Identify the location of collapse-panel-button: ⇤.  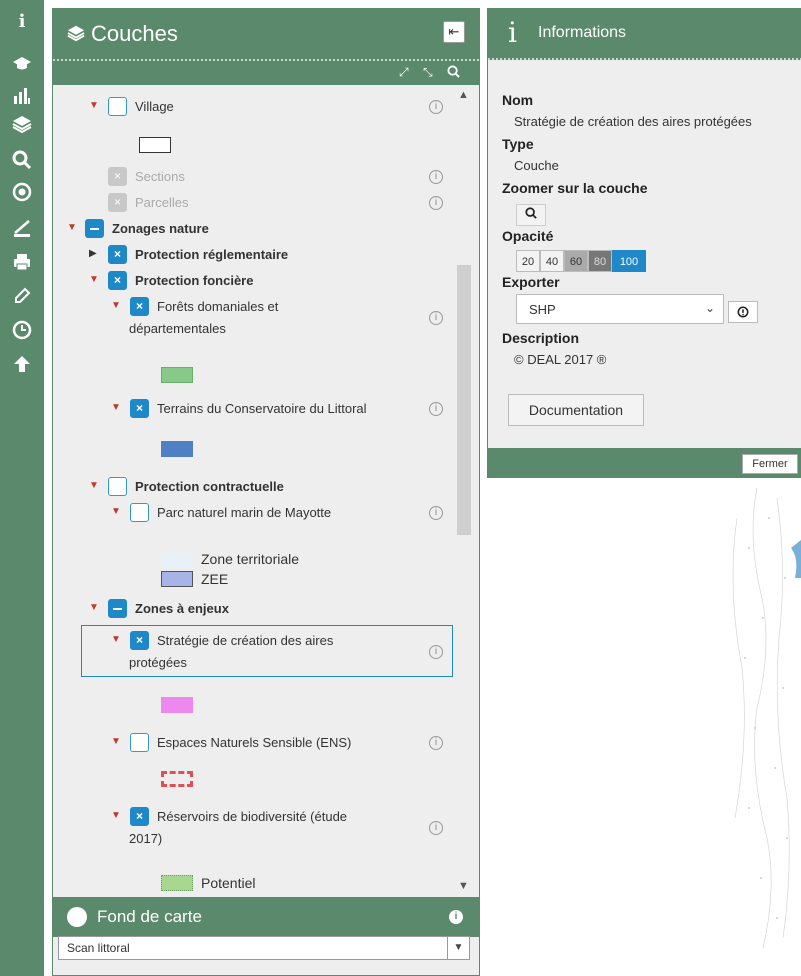
(454, 32).